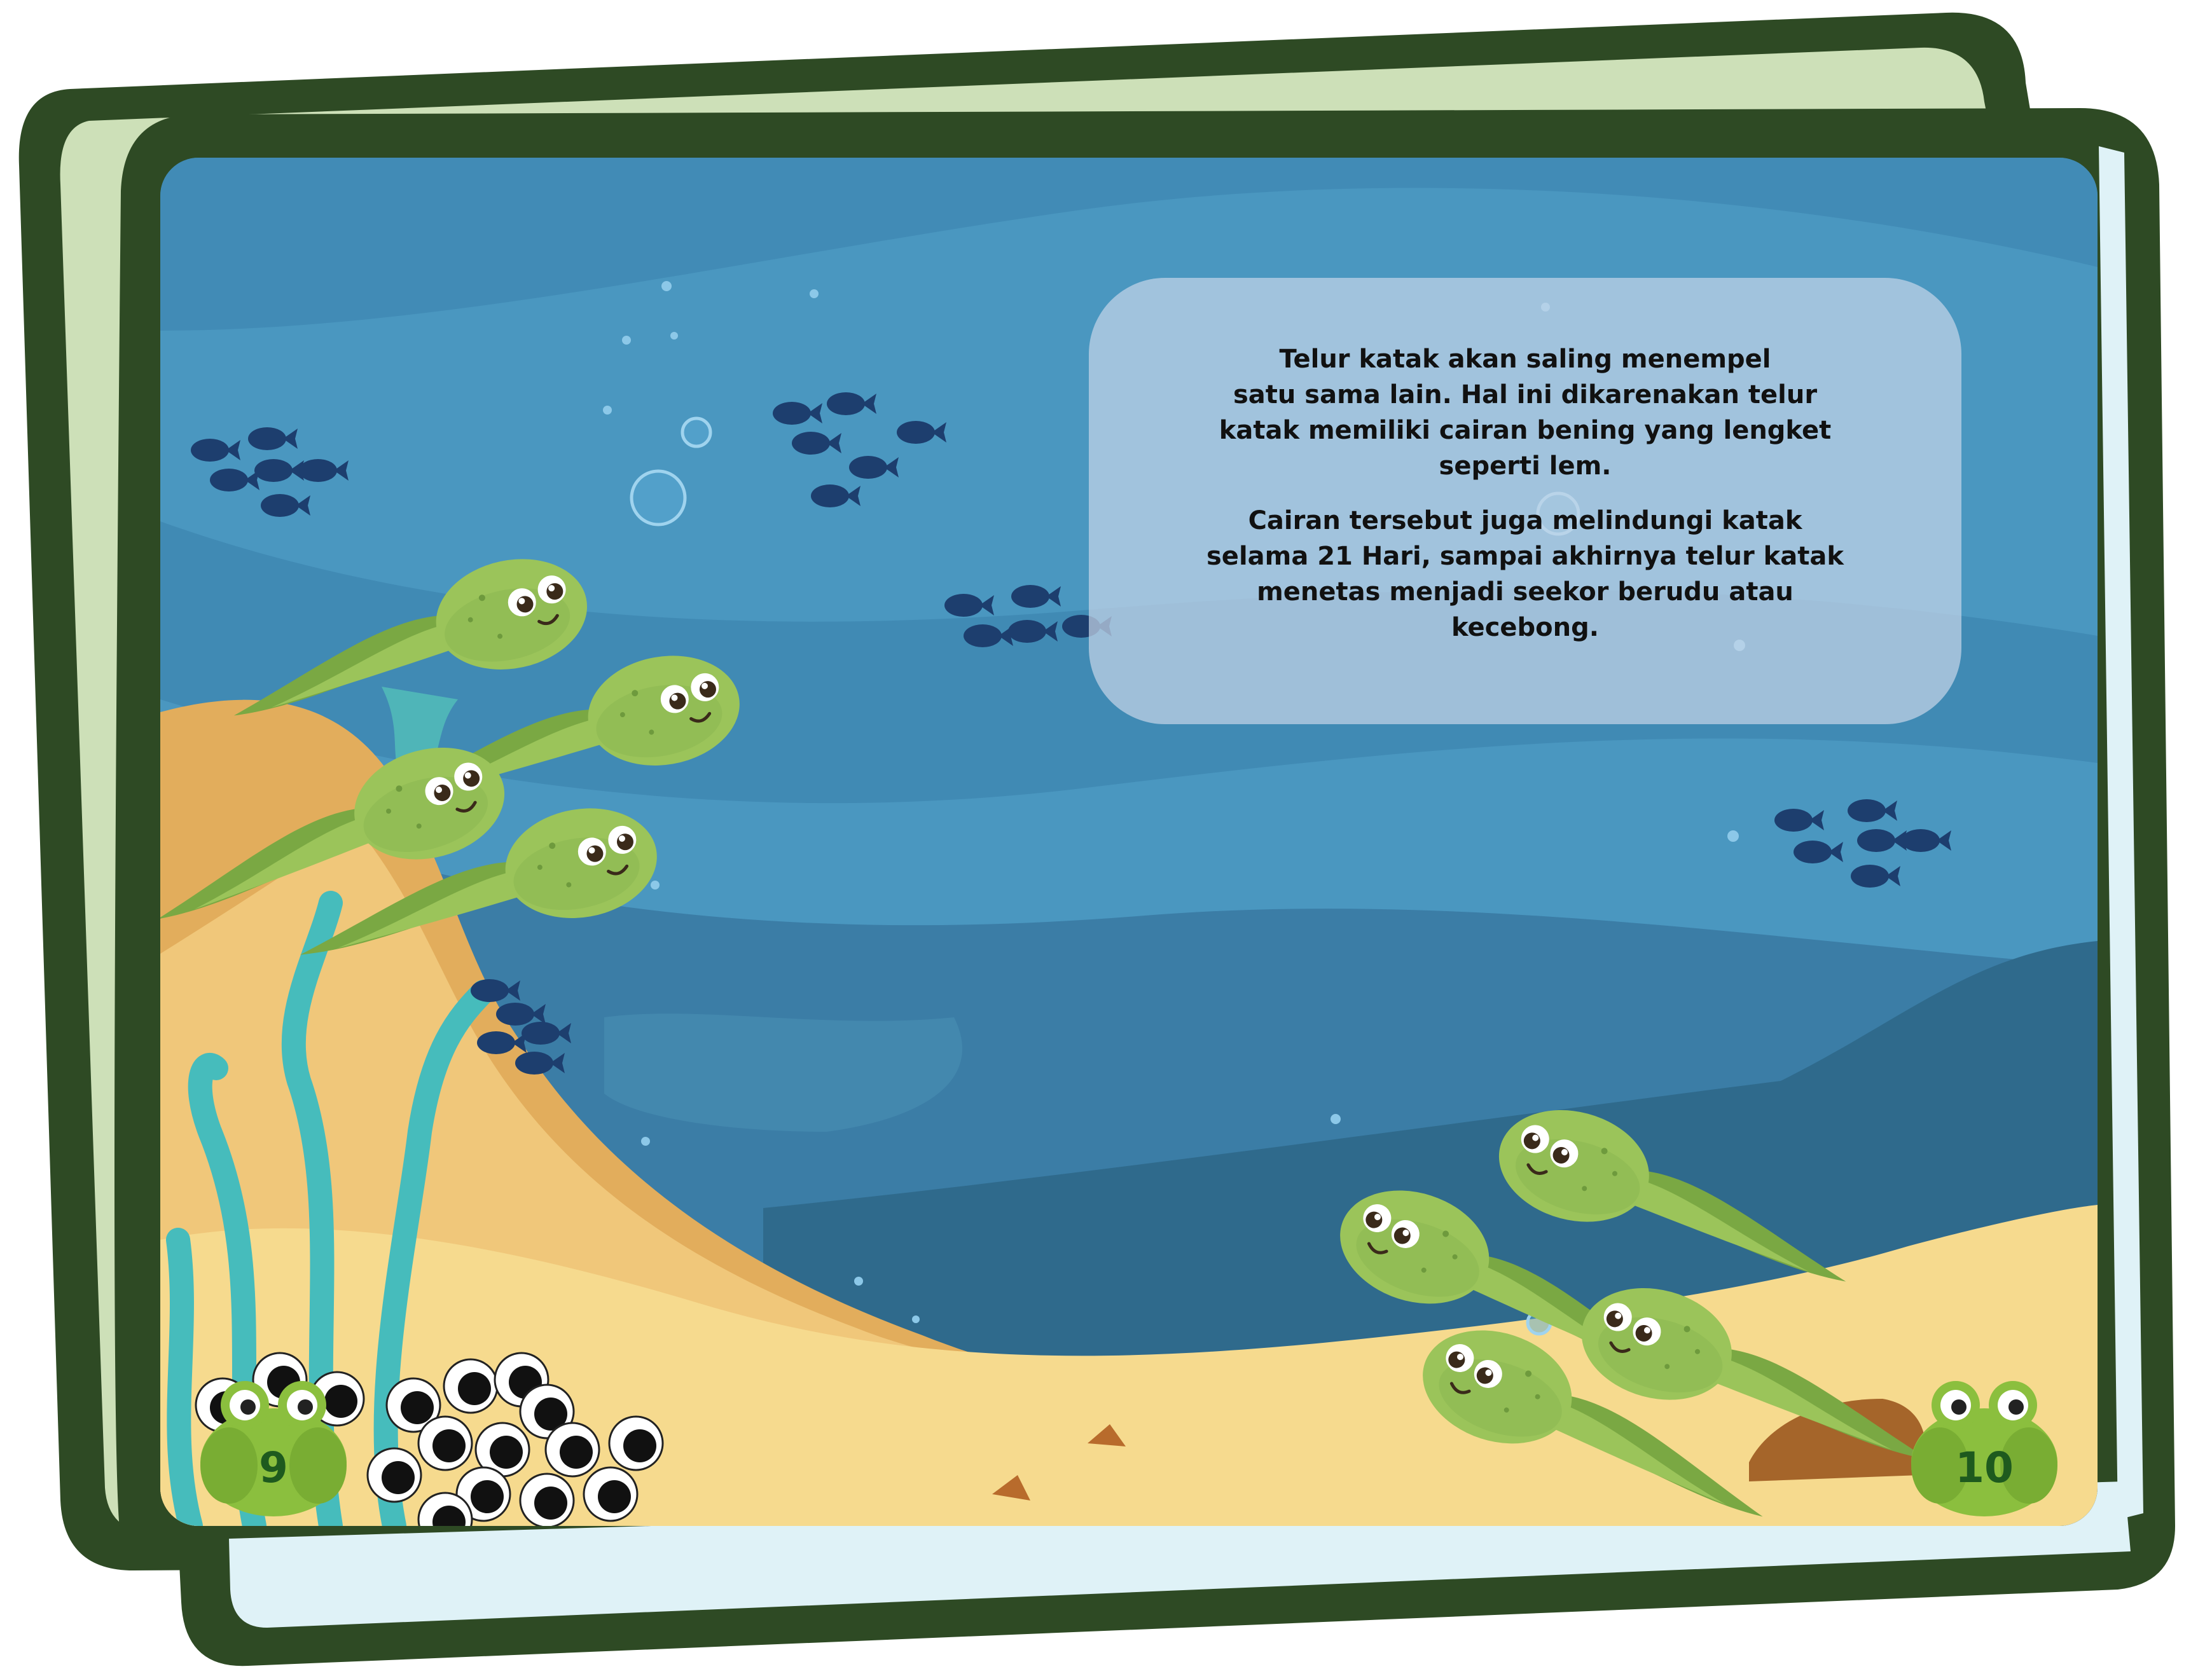 This screenshot has height=1669, width=2212. I want to click on story-line: Telur katak akan saling menempel, so click(1525, 359).